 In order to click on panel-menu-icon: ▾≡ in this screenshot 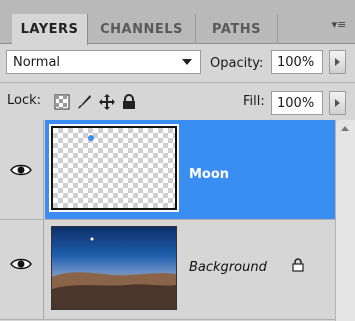, I will do `click(339, 25)`.